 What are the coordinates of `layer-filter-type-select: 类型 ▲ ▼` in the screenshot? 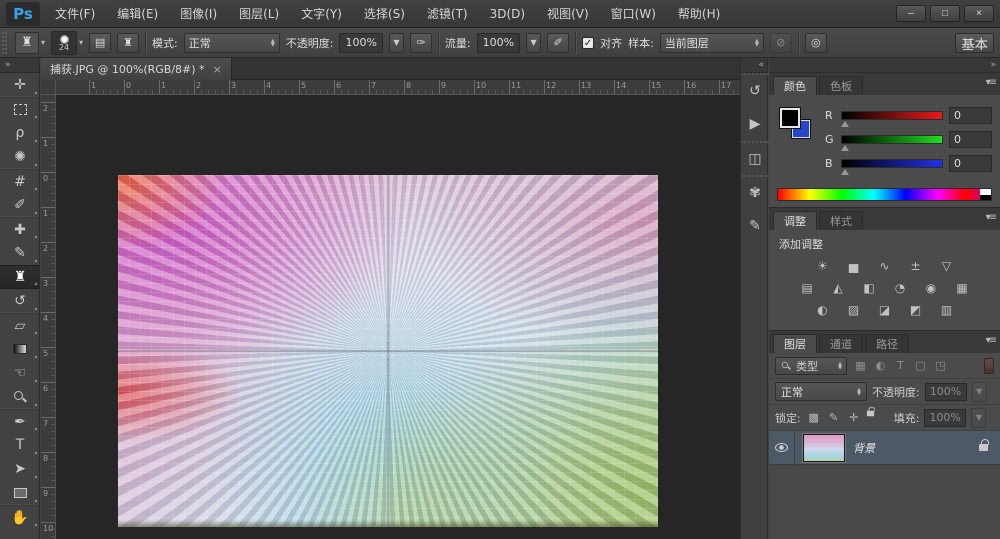 It's located at (811, 365).